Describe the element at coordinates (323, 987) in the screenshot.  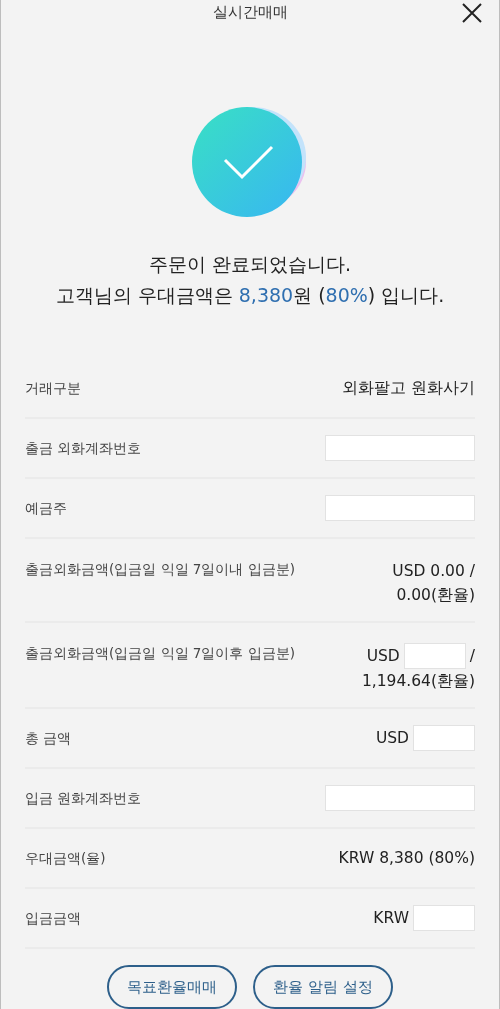
I see `action-button: 환율 알림 설정` at that location.